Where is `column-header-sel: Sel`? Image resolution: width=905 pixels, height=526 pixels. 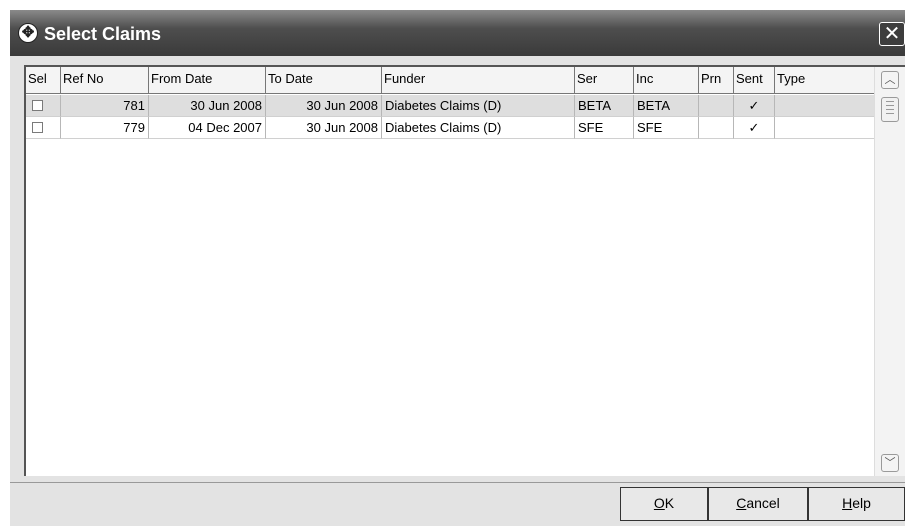 column-header-sel: Sel is located at coordinates (43, 80).